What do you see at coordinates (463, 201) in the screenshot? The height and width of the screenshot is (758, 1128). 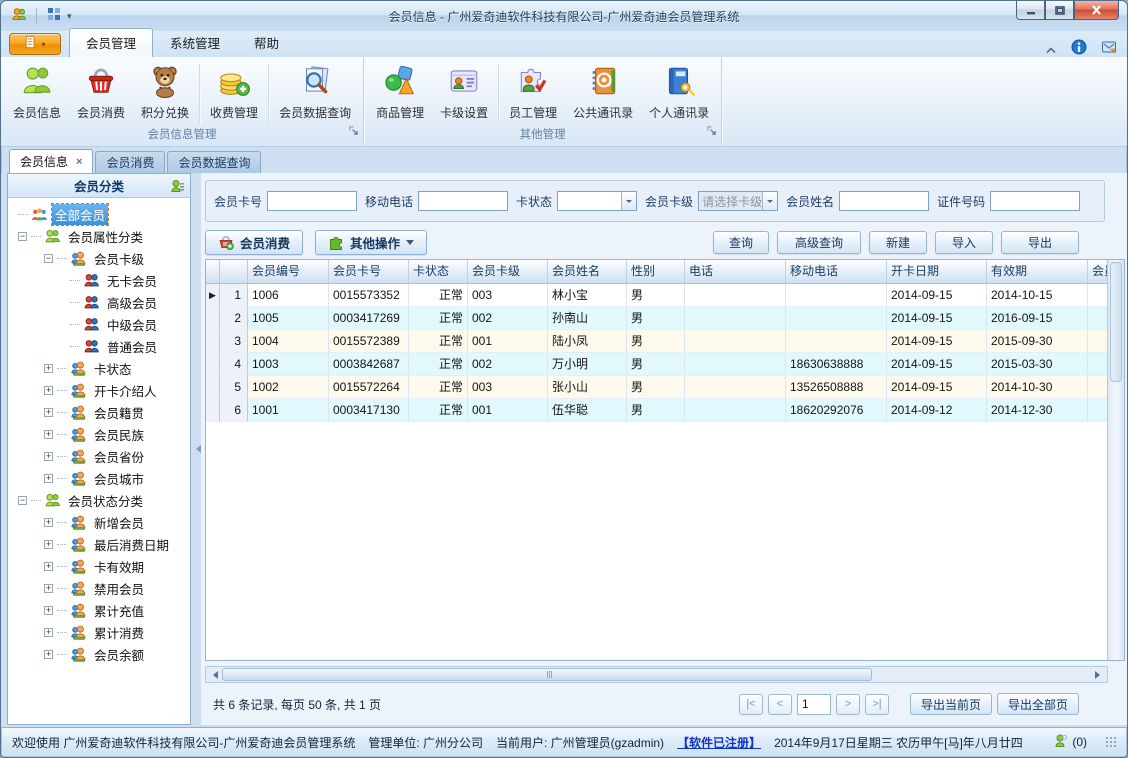 I see `search-input-移动电话` at bounding box center [463, 201].